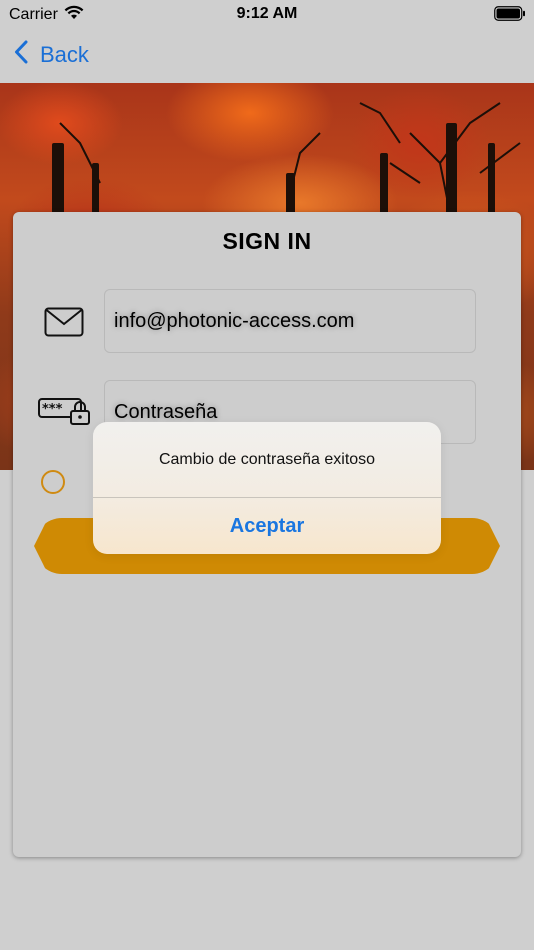  I want to click on remember-me-radio, so click(53, 482).